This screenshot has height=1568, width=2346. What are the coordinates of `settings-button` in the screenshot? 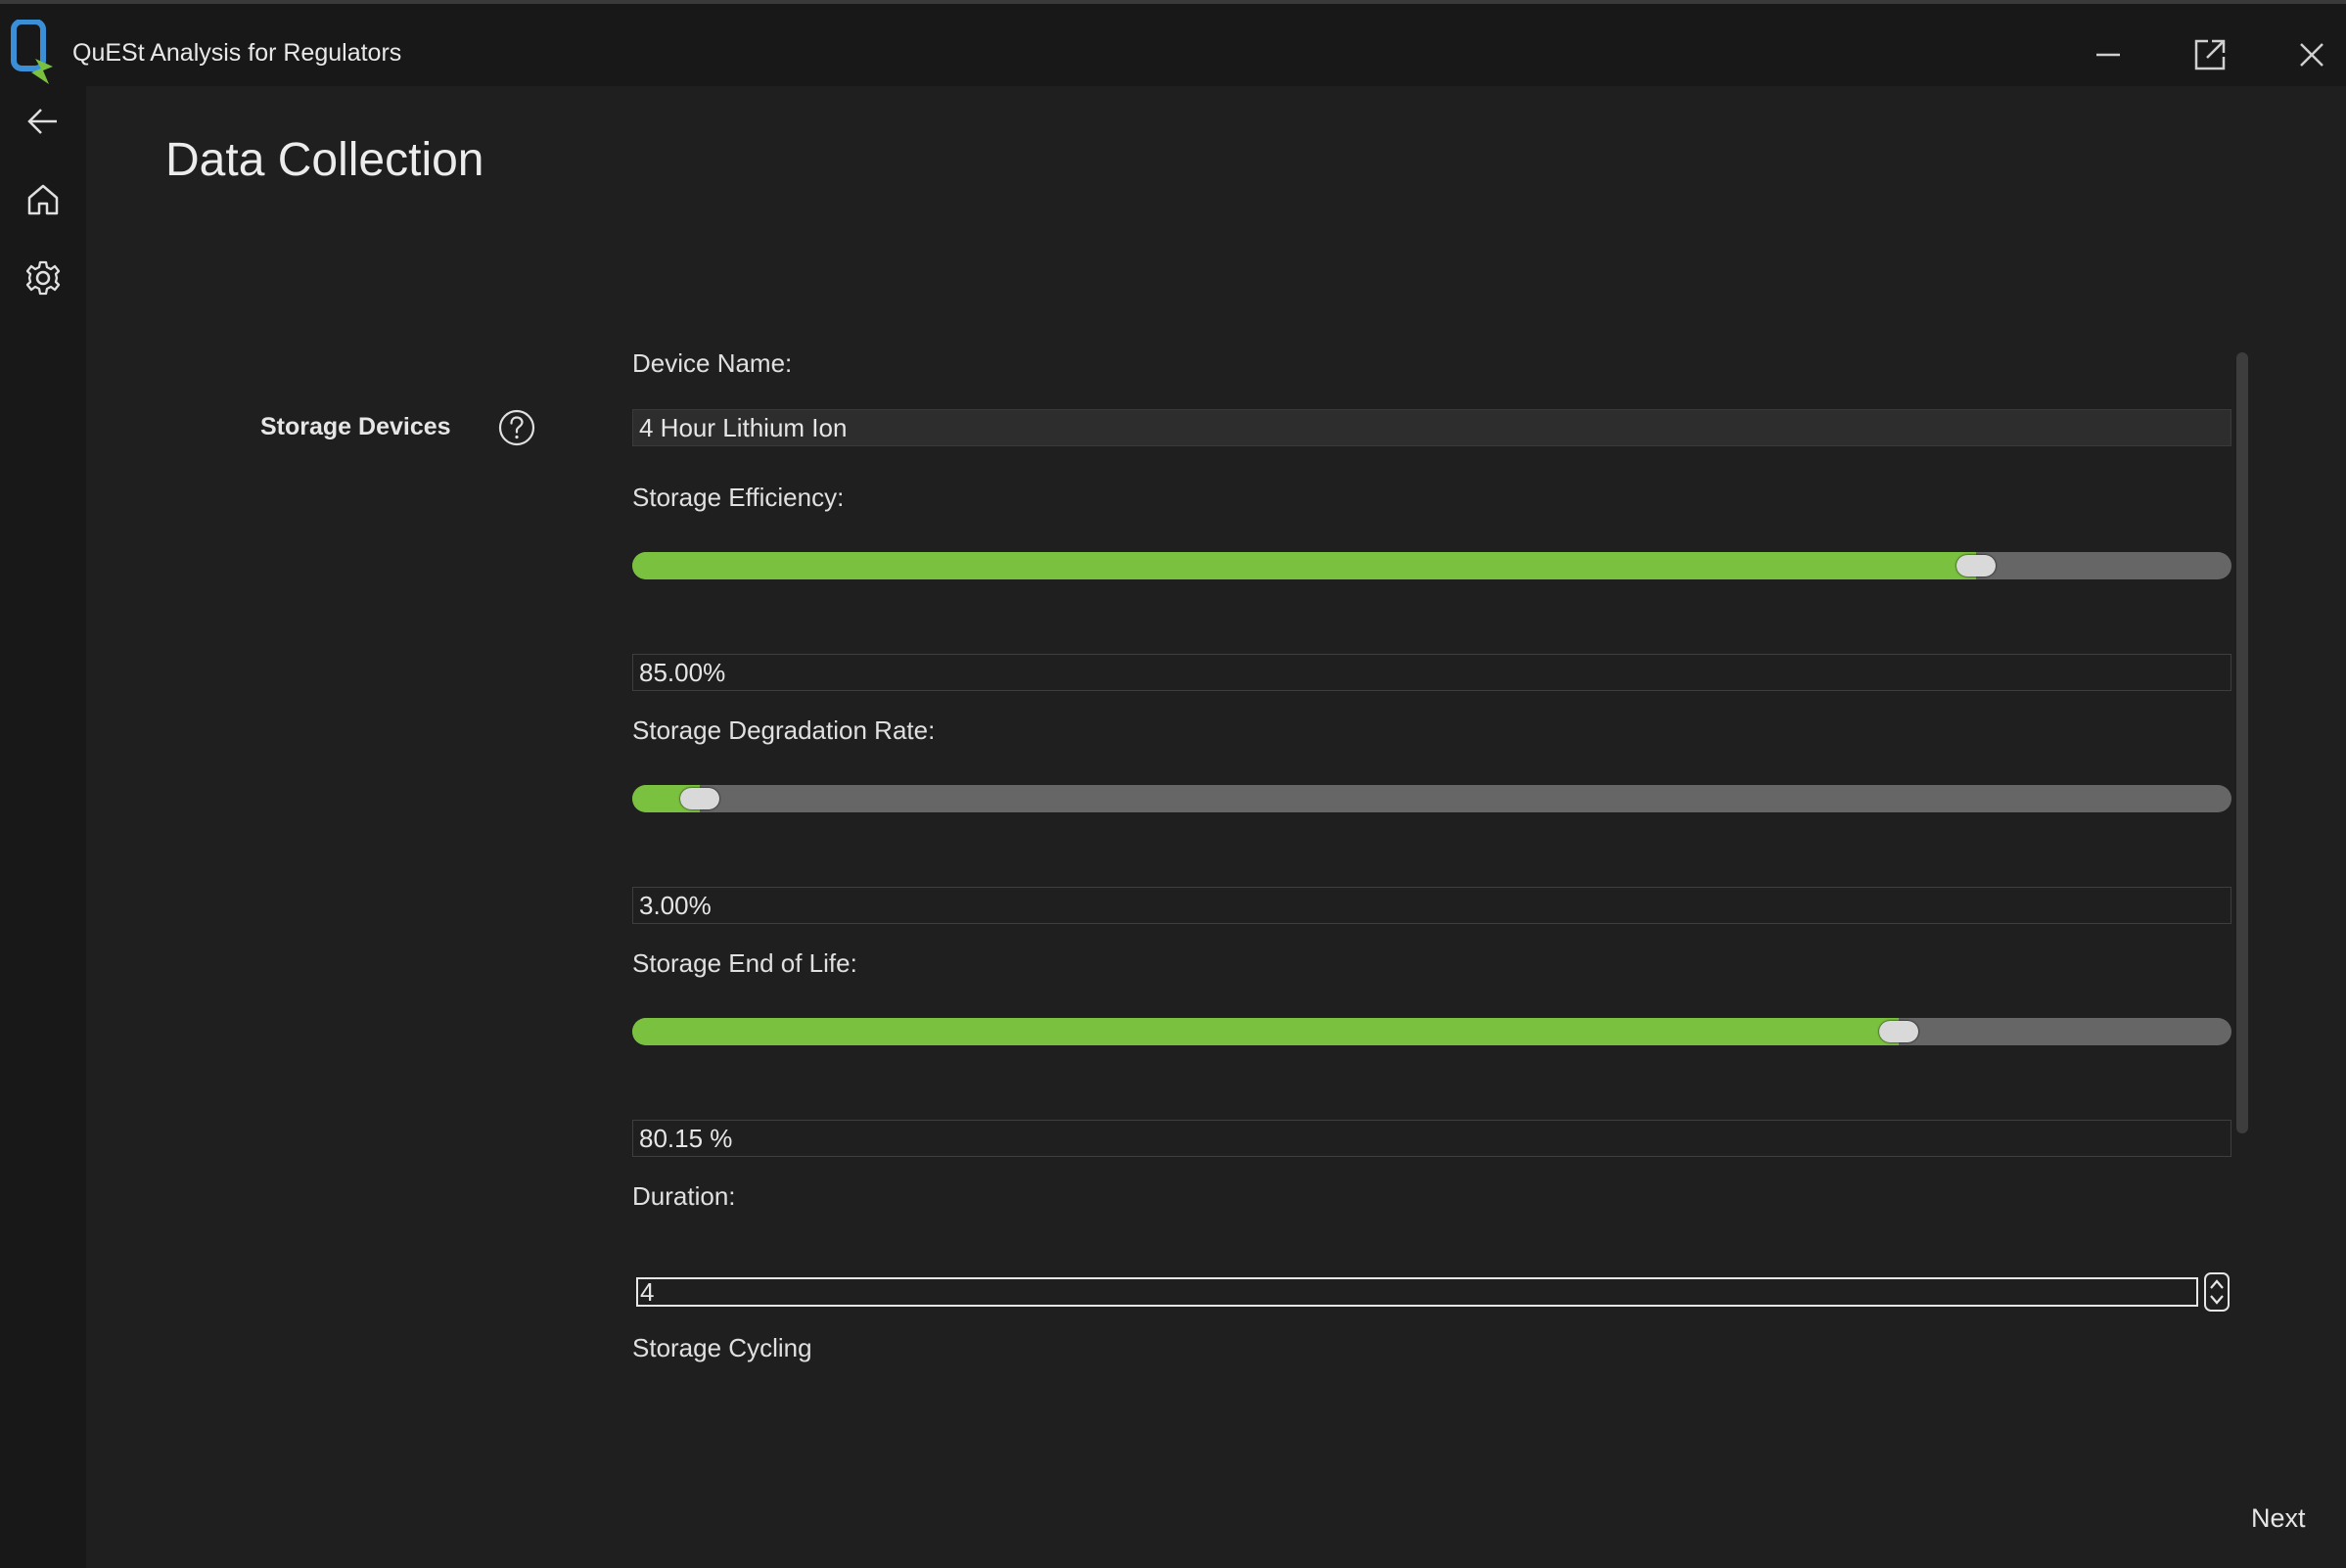 It's located at (43, 278).